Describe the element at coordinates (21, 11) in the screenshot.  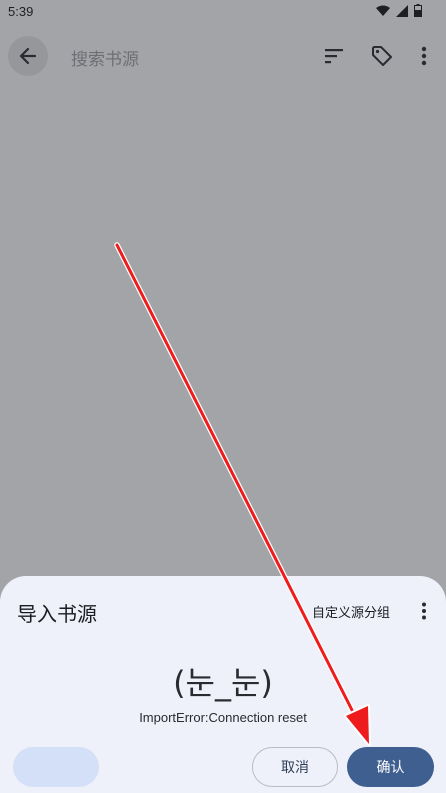
I see `status-time: 5:39` at that location.